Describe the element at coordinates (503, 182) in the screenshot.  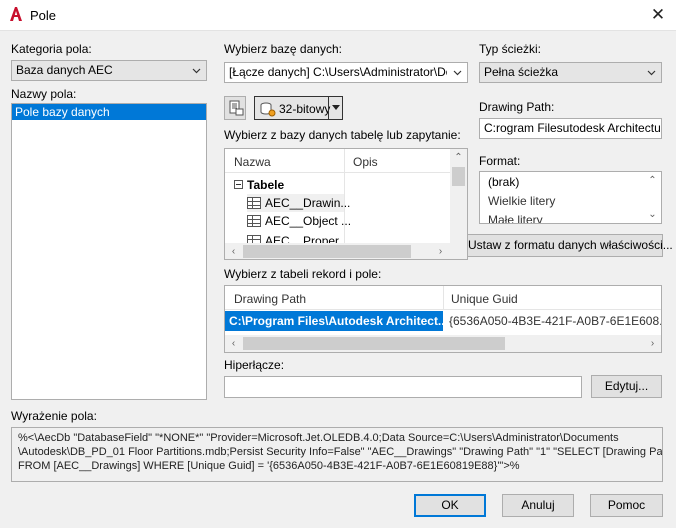
I see `list-item: (brak)` at that location.